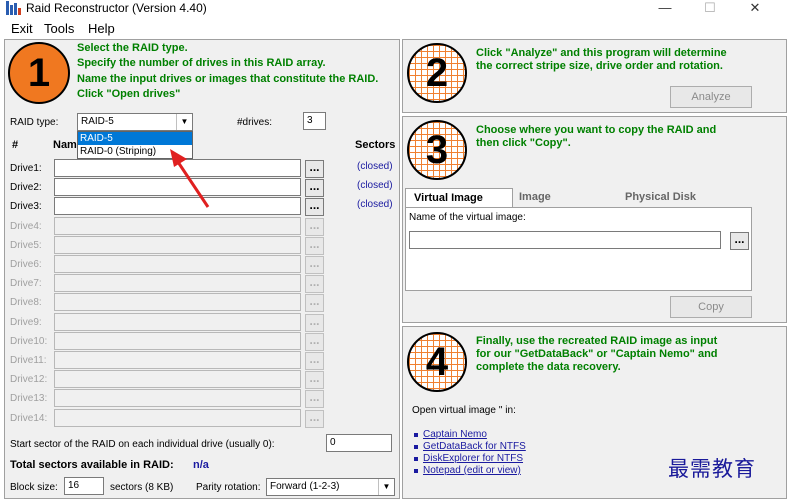 The width and height of the screenshot is (789, 499). Describe the element at coordinates (190, 178) in the screenshot. I see `annotation-arrow` at that location.